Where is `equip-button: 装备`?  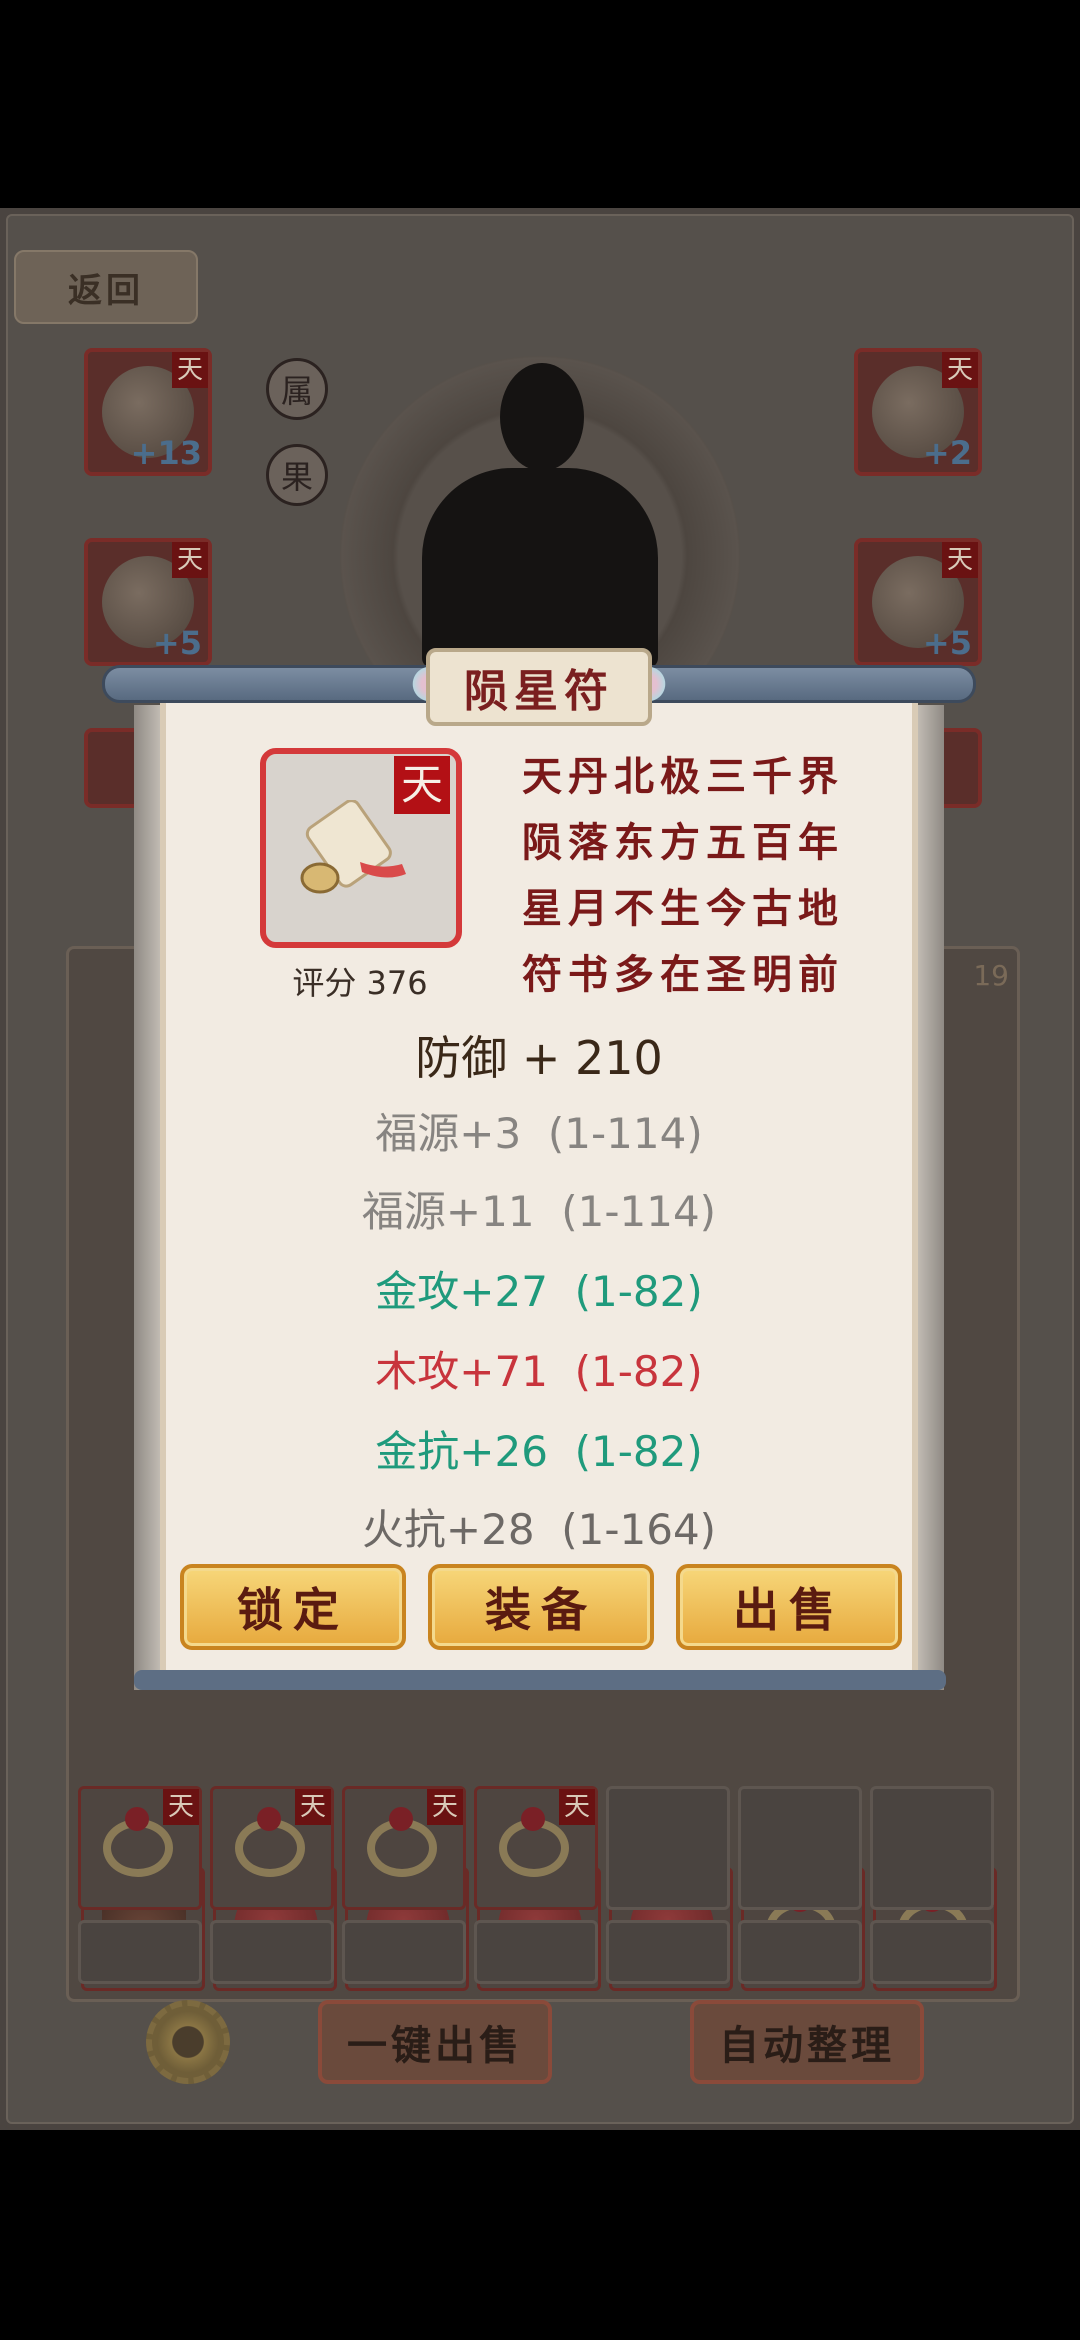 equip-button: 装备 is located at coordinates (541, 1607).